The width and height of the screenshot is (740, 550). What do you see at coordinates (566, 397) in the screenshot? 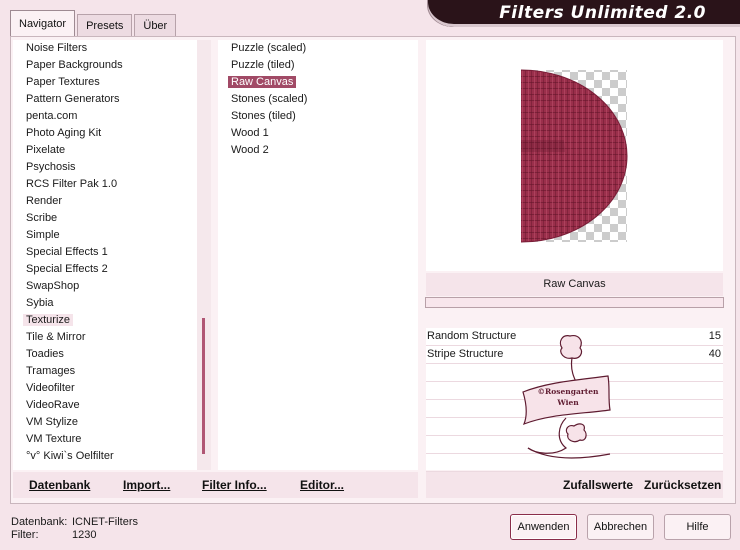
I see `watermark-logo: ©Rosengarten Wien` at bounding box center [566, 397].